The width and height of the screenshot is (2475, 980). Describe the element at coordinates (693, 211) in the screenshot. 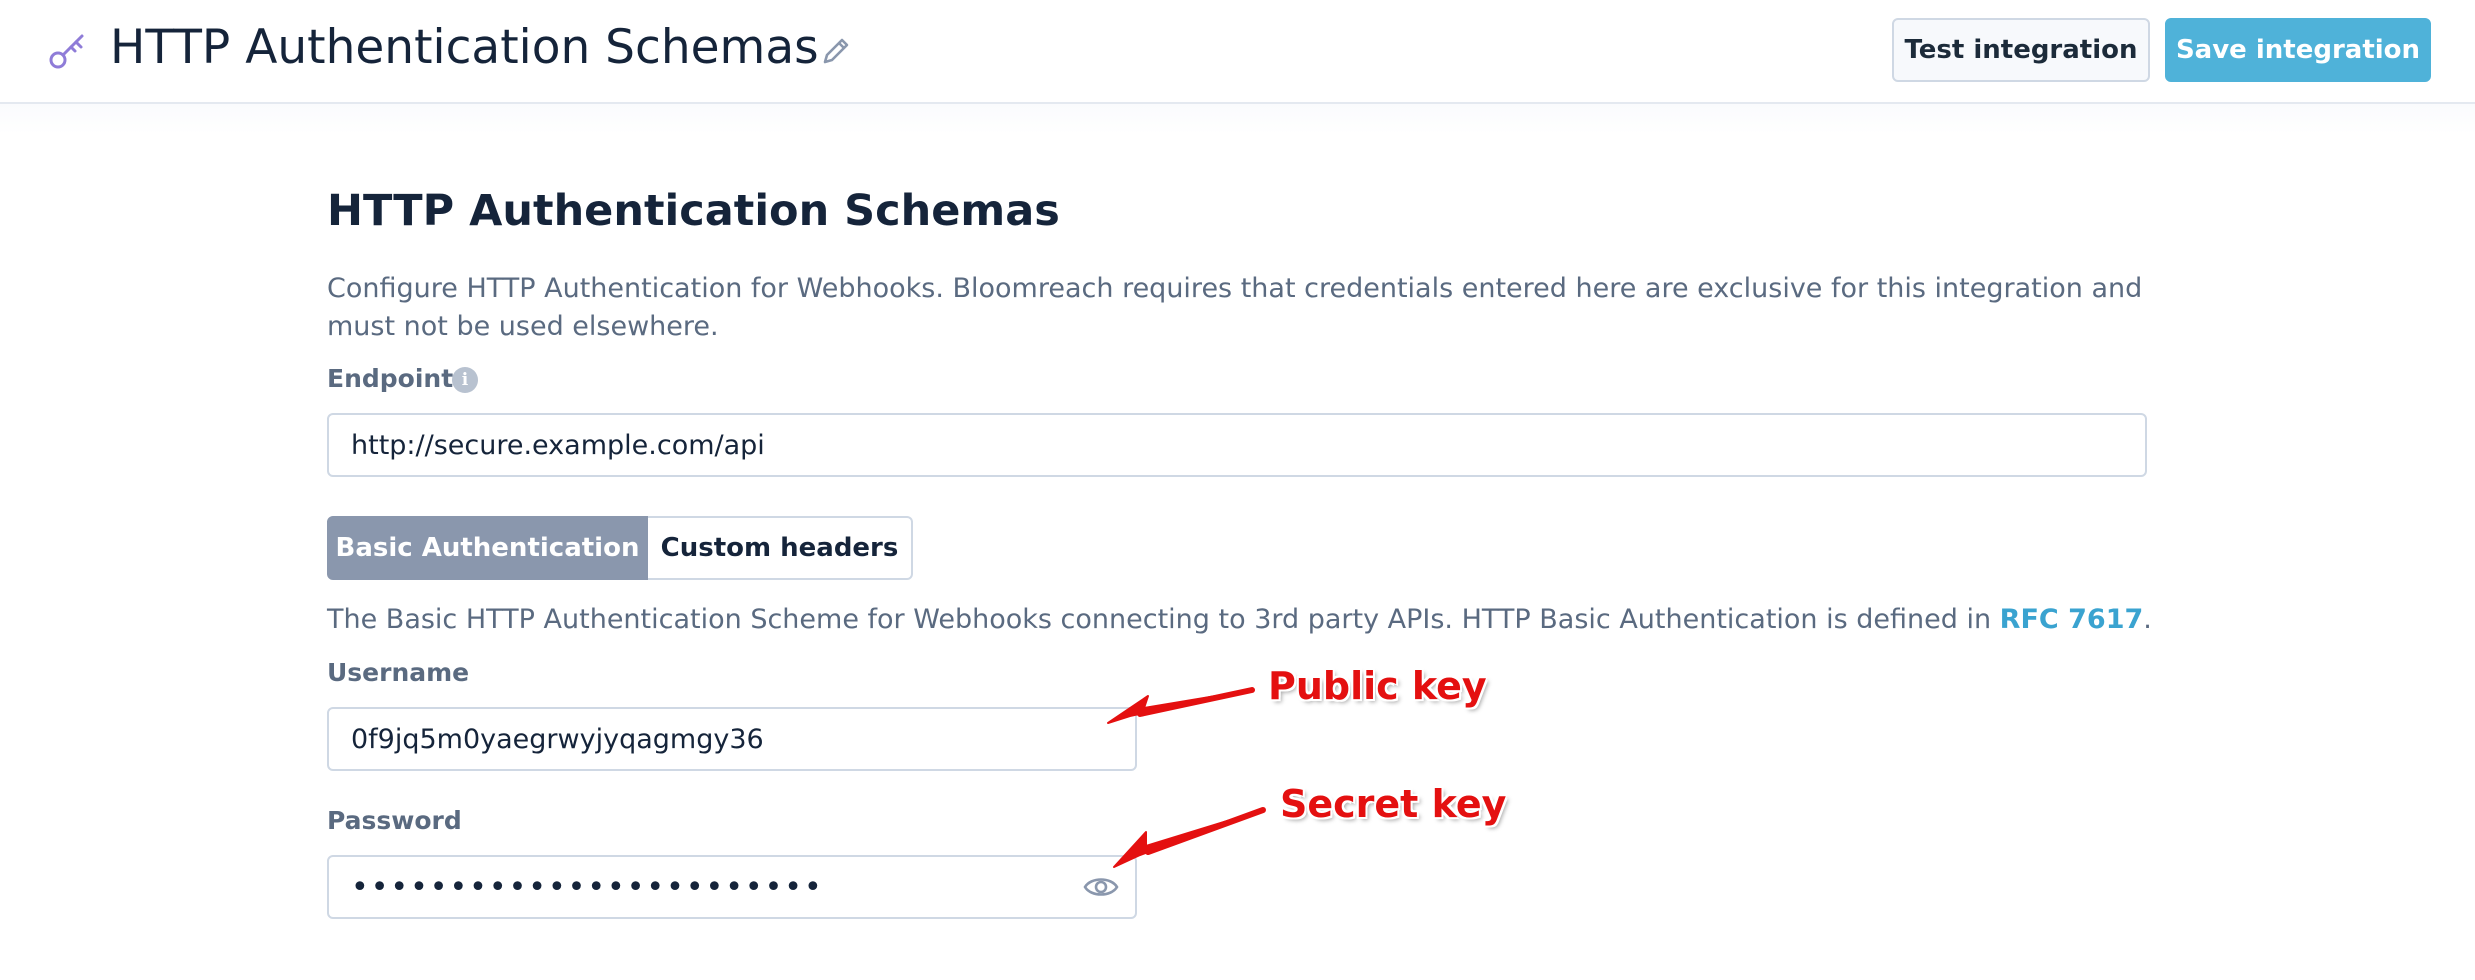

I see `section-title: HTTP Authentication Schemas` at that location.